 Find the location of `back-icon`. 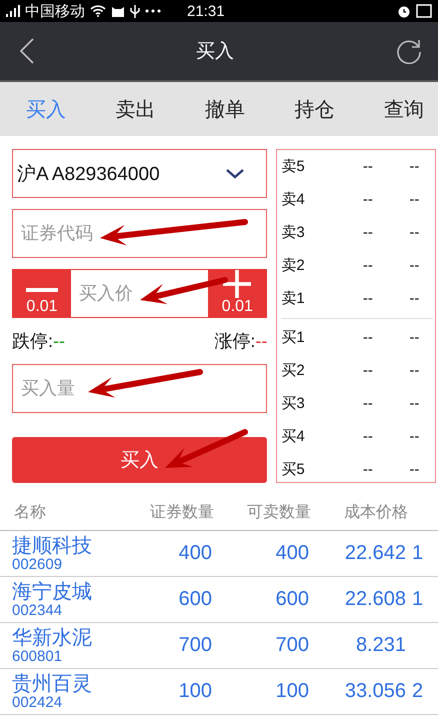

back-icon is located at coordinates (27, 51).